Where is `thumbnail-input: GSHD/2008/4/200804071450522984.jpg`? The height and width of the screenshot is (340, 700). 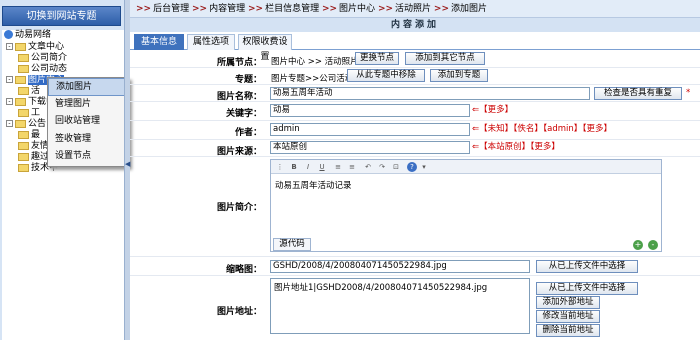
thumbnail-input: GSHD/2008/4/200804071450522984.jpg is located at coordinates (400, 266).